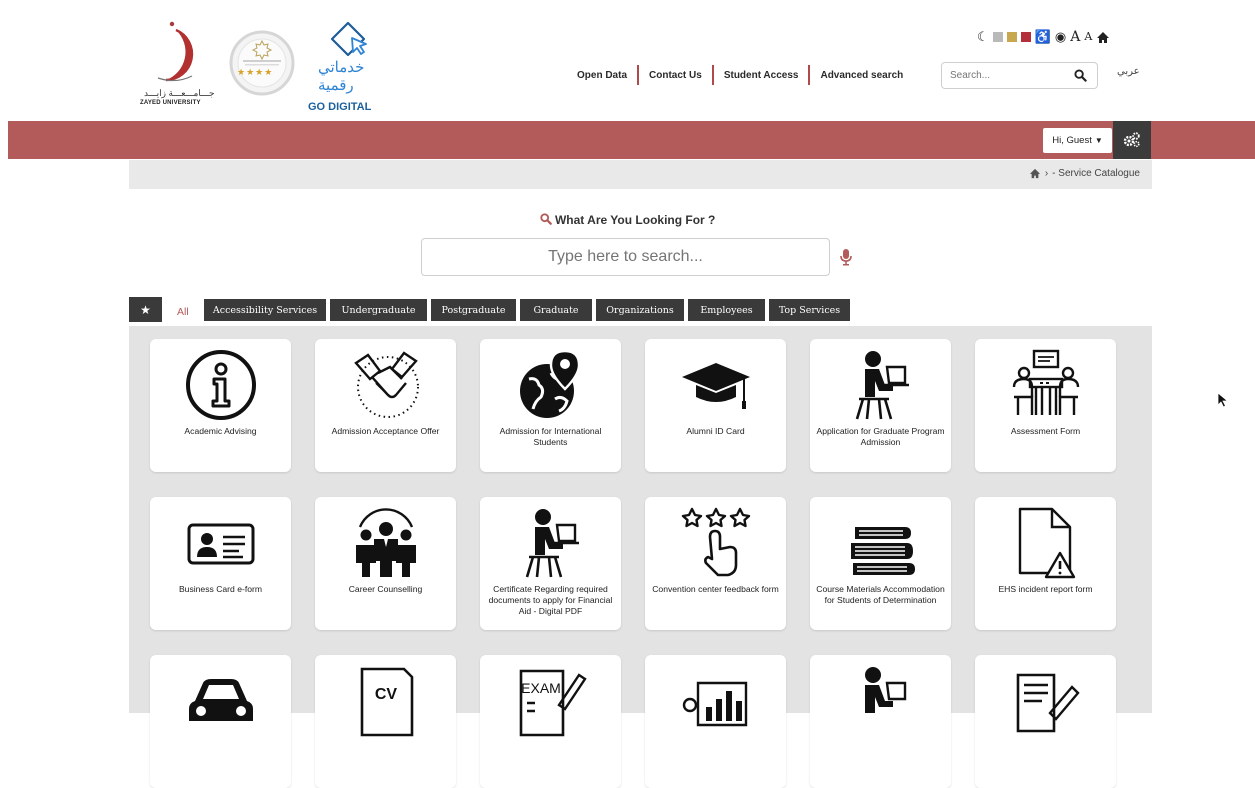 The image size is (1255, 788). Describe the element at coordinates (220, 431) in the screenshot. I see `service-card-label: Academic Advising` at that location.